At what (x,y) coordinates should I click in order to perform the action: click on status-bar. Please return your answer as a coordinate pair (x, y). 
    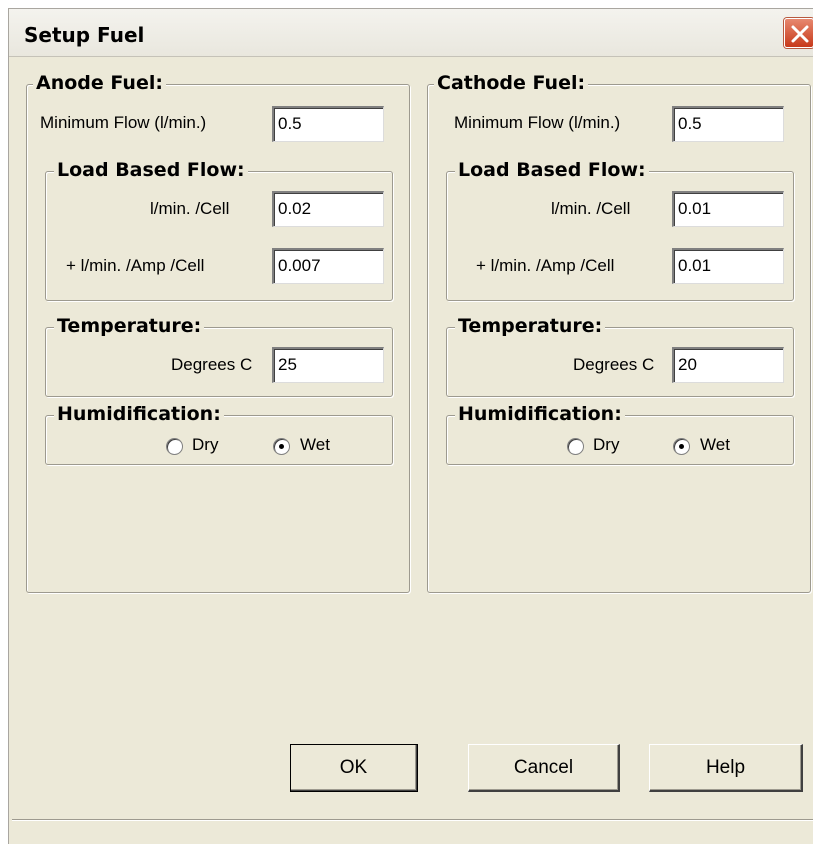
    Looking at the image, I should click on (412, 833).